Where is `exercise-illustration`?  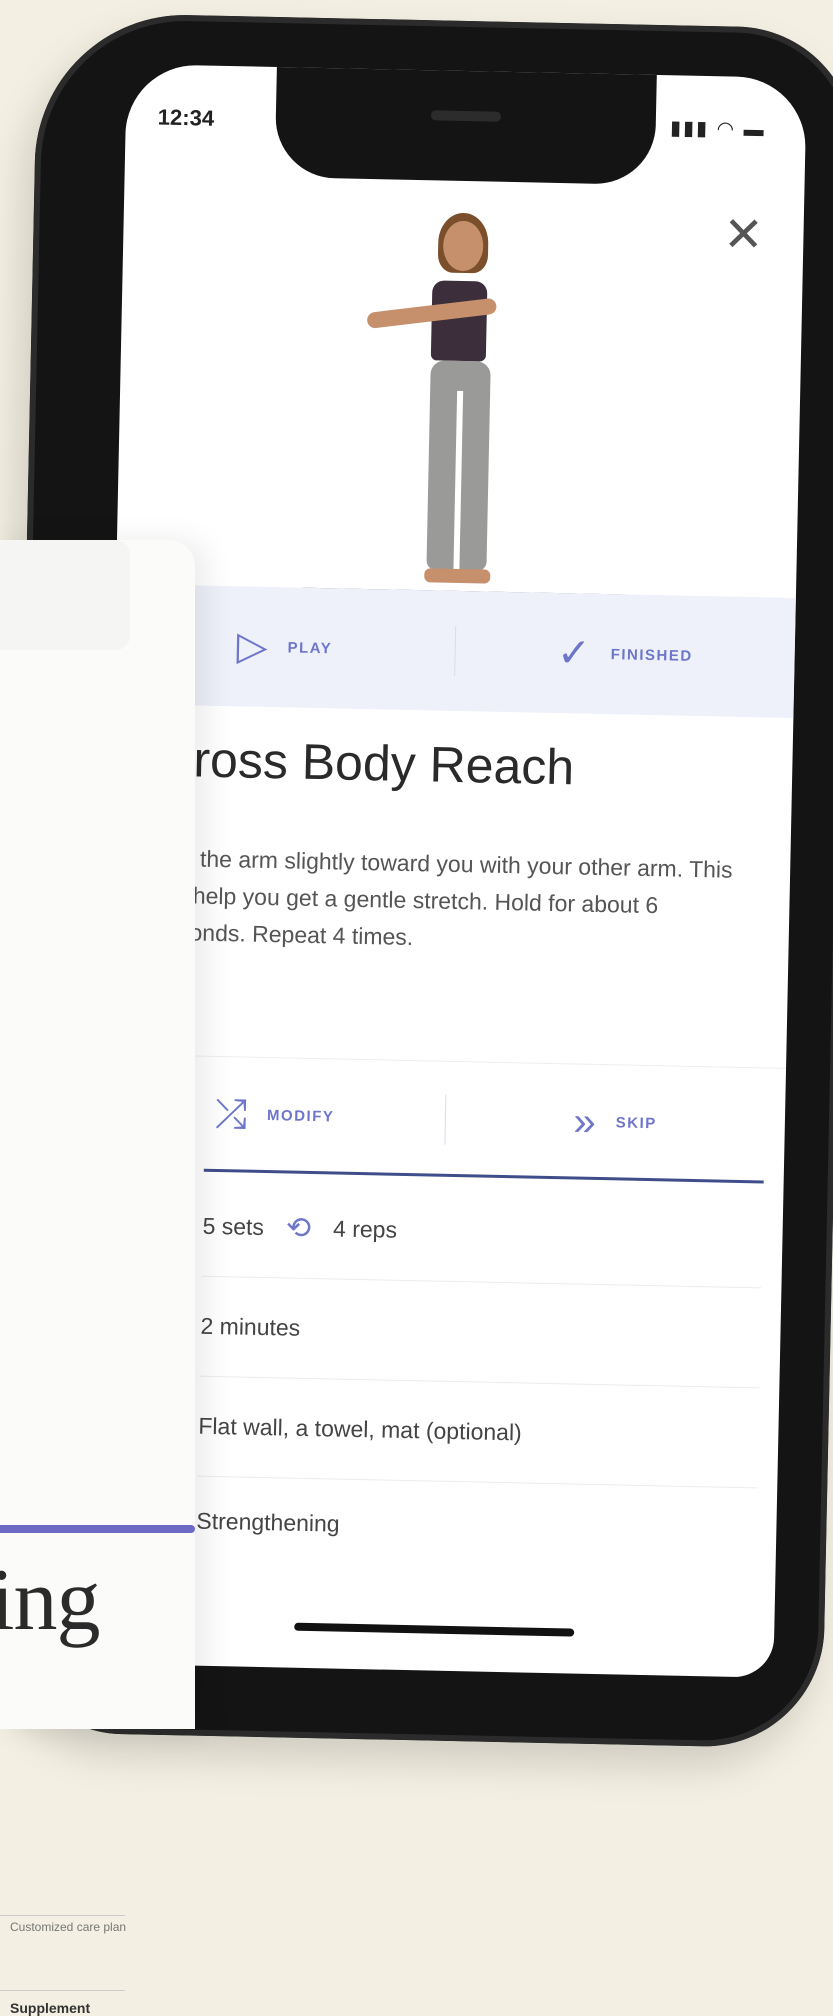
exercise-illustration is located at coordinates (459, 421).